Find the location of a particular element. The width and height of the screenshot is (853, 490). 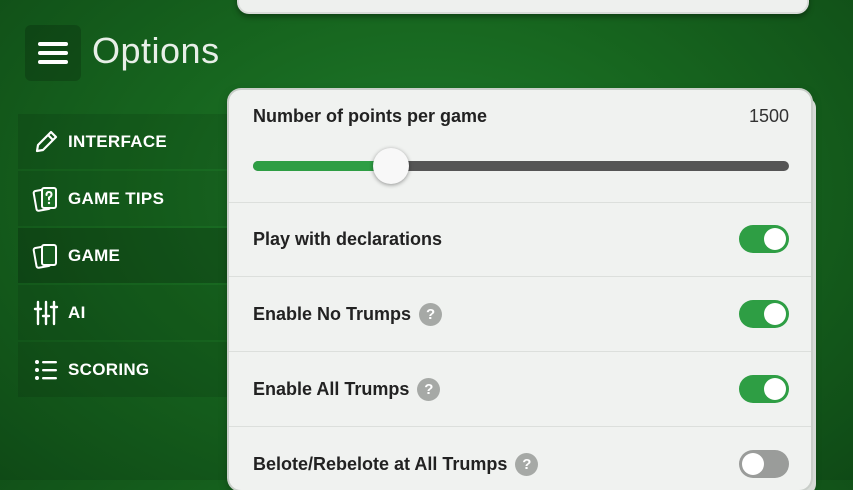

sidebar-item-scoring: SCORING is located at coordinates (123, 369).